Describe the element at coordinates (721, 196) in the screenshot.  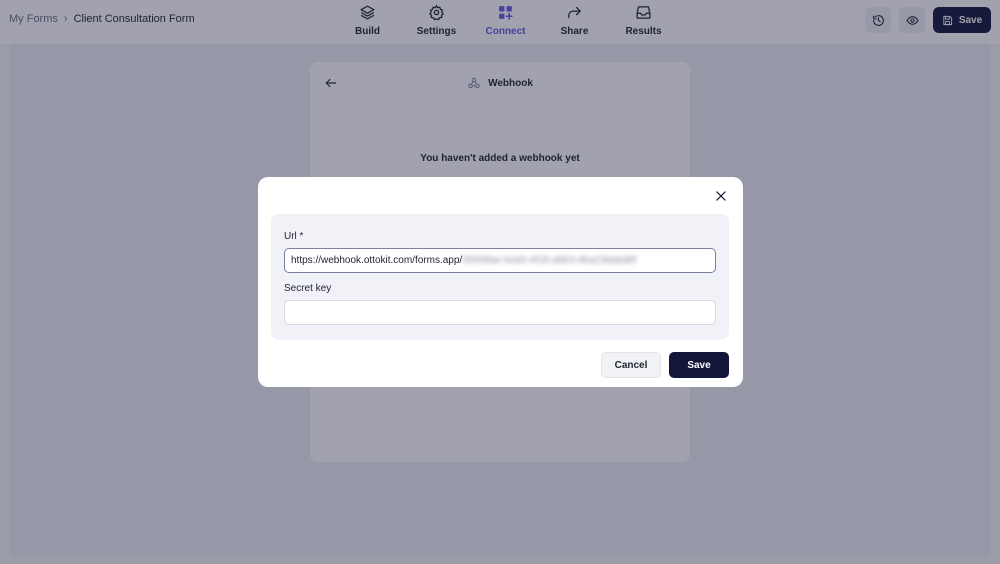
I see `close-icon` at that location.